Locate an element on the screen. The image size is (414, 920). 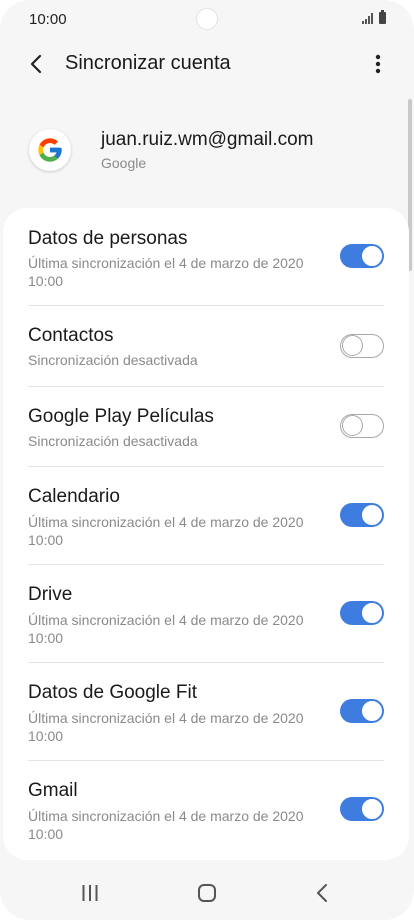
recent-apps-icon is located at coordinates (90, 893).